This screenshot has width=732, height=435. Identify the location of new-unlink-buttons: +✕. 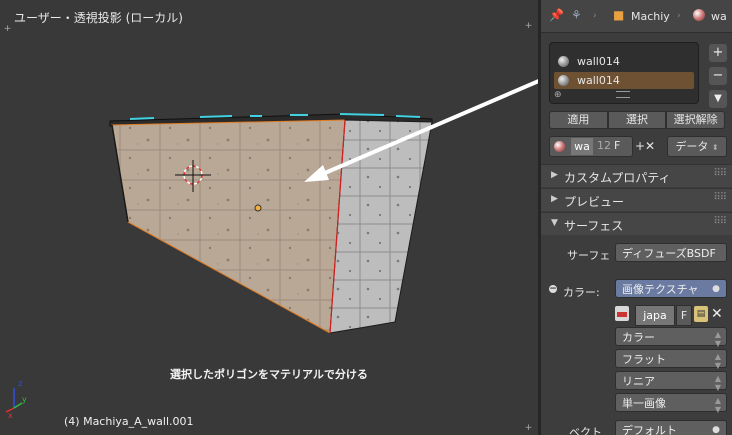
(645, 146).